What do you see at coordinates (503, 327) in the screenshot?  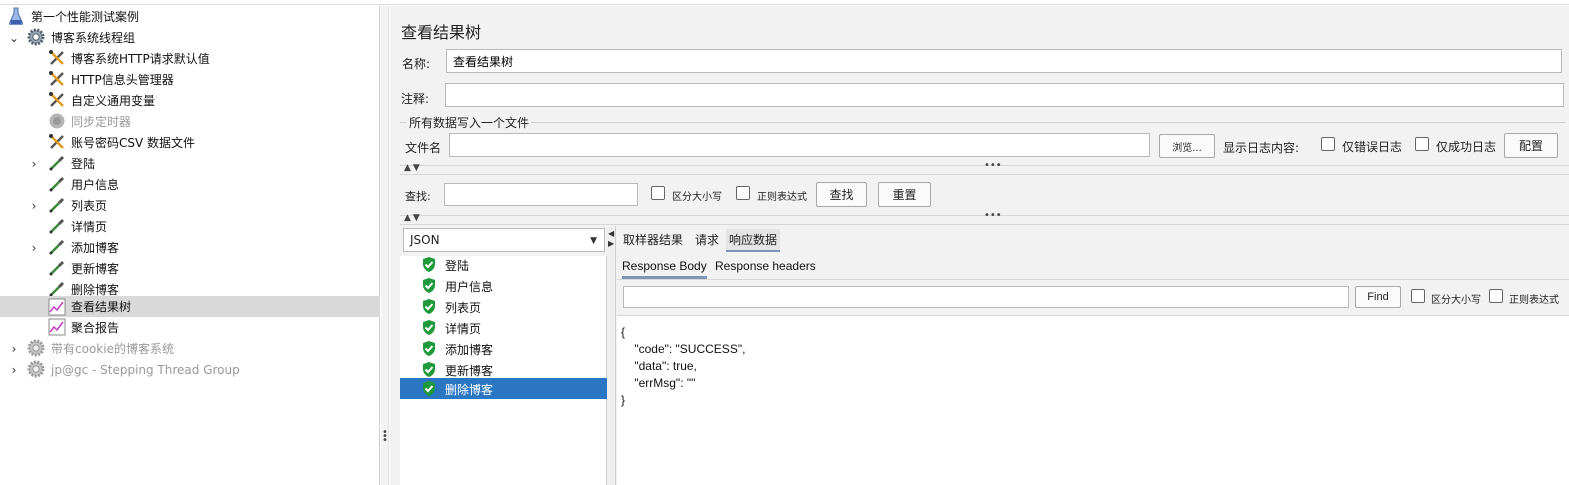 I see `list-item: 详情页` at bounding box center [503, 327].